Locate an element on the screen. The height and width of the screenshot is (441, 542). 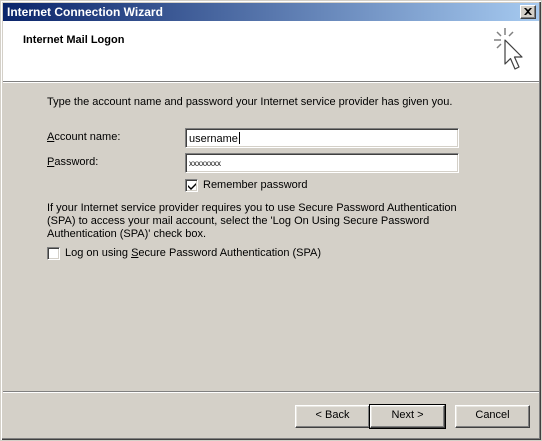
wizard-header: Internet Mail Logon is located at coordinates (271, 51).